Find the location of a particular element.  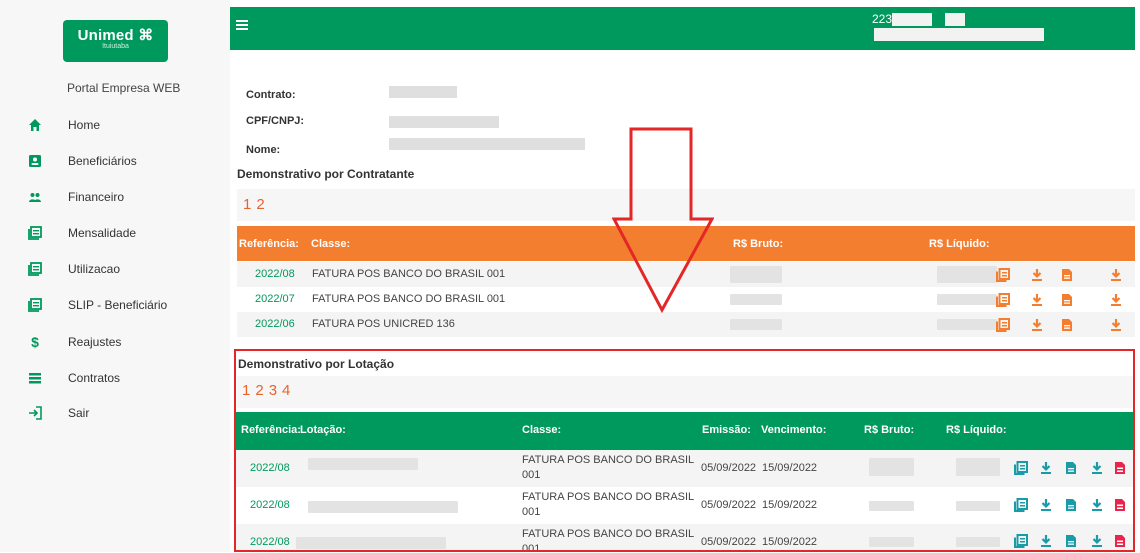

logo-city: Ituiutaba is located at coordinates (115, 46).